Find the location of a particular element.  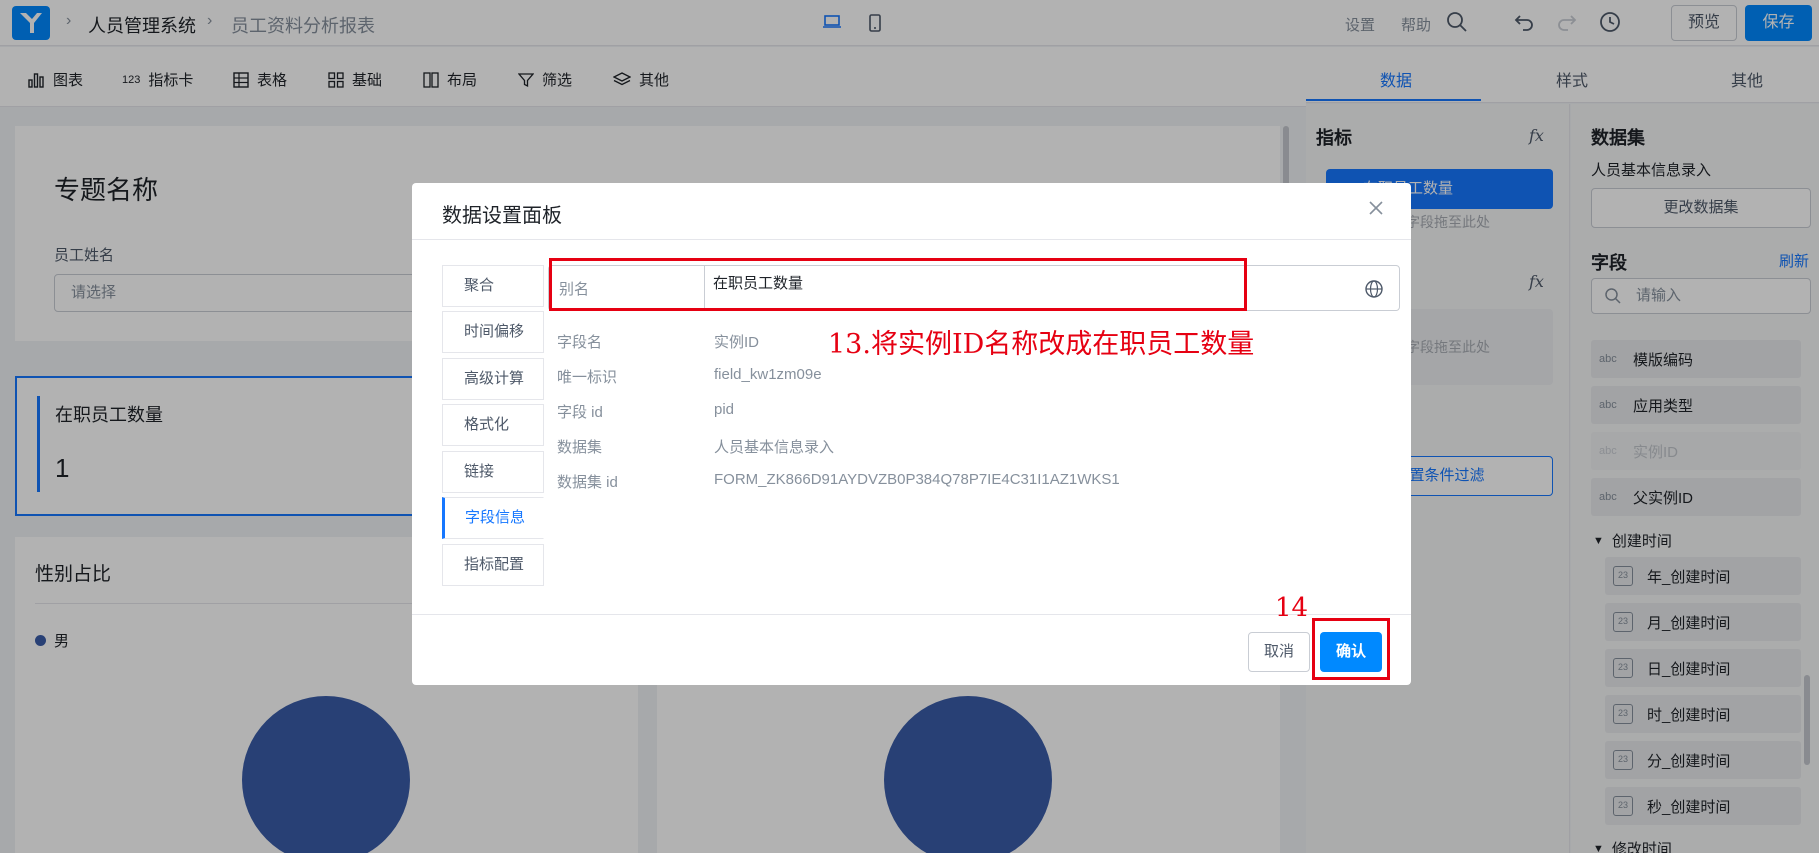

info-label: 数据集 is located at coordinates (580, 447).